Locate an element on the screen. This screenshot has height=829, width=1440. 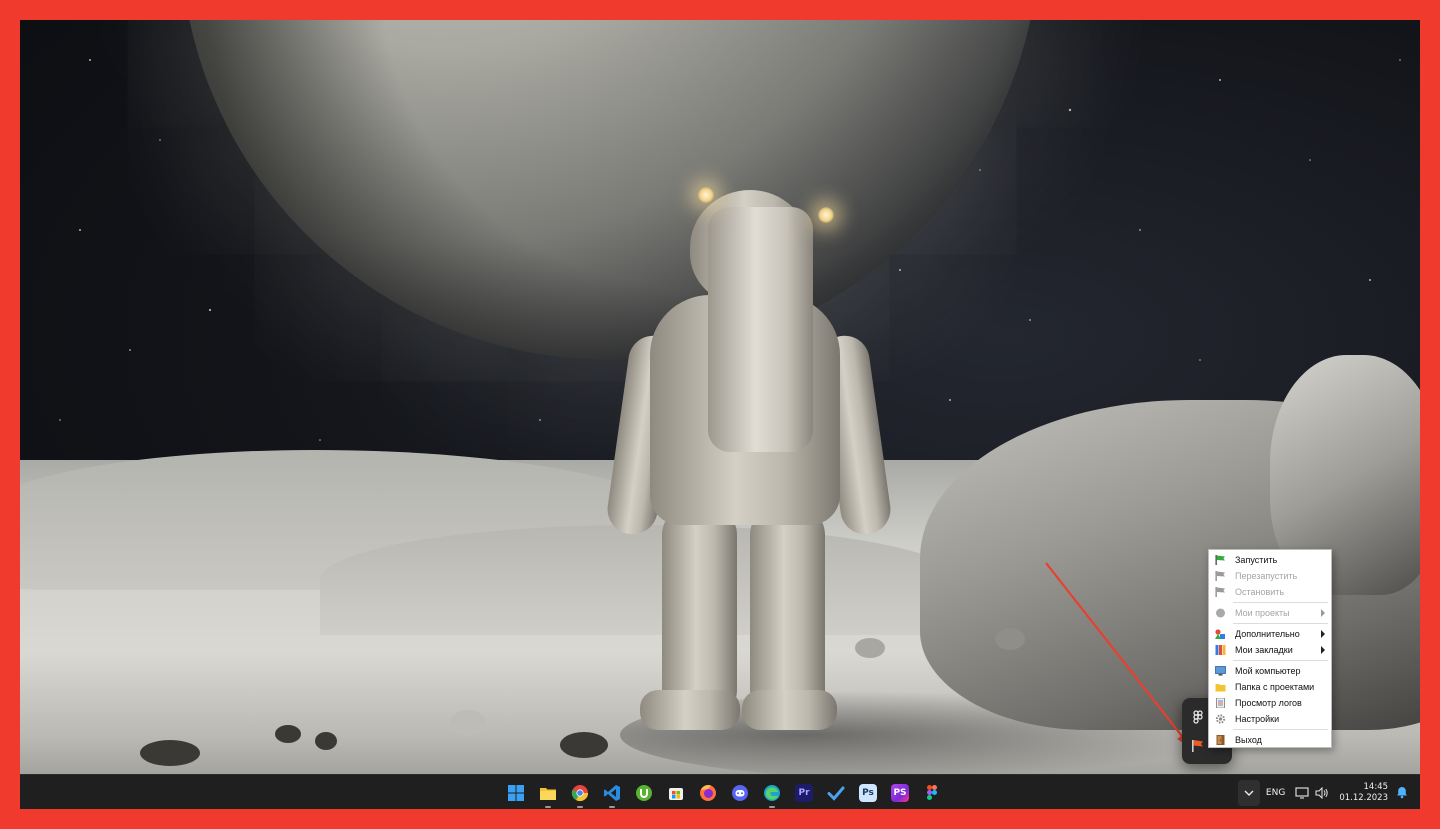
figma-icon is located at coordinates (932, 792).